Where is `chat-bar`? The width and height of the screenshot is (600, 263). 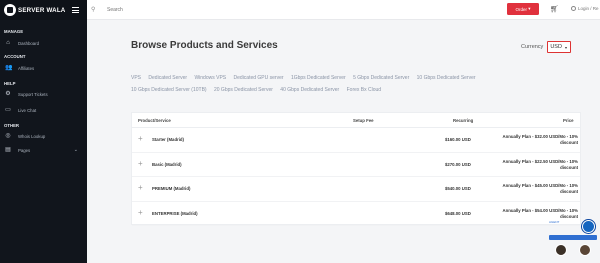 chat-bar is located at coordinates (573, 237).